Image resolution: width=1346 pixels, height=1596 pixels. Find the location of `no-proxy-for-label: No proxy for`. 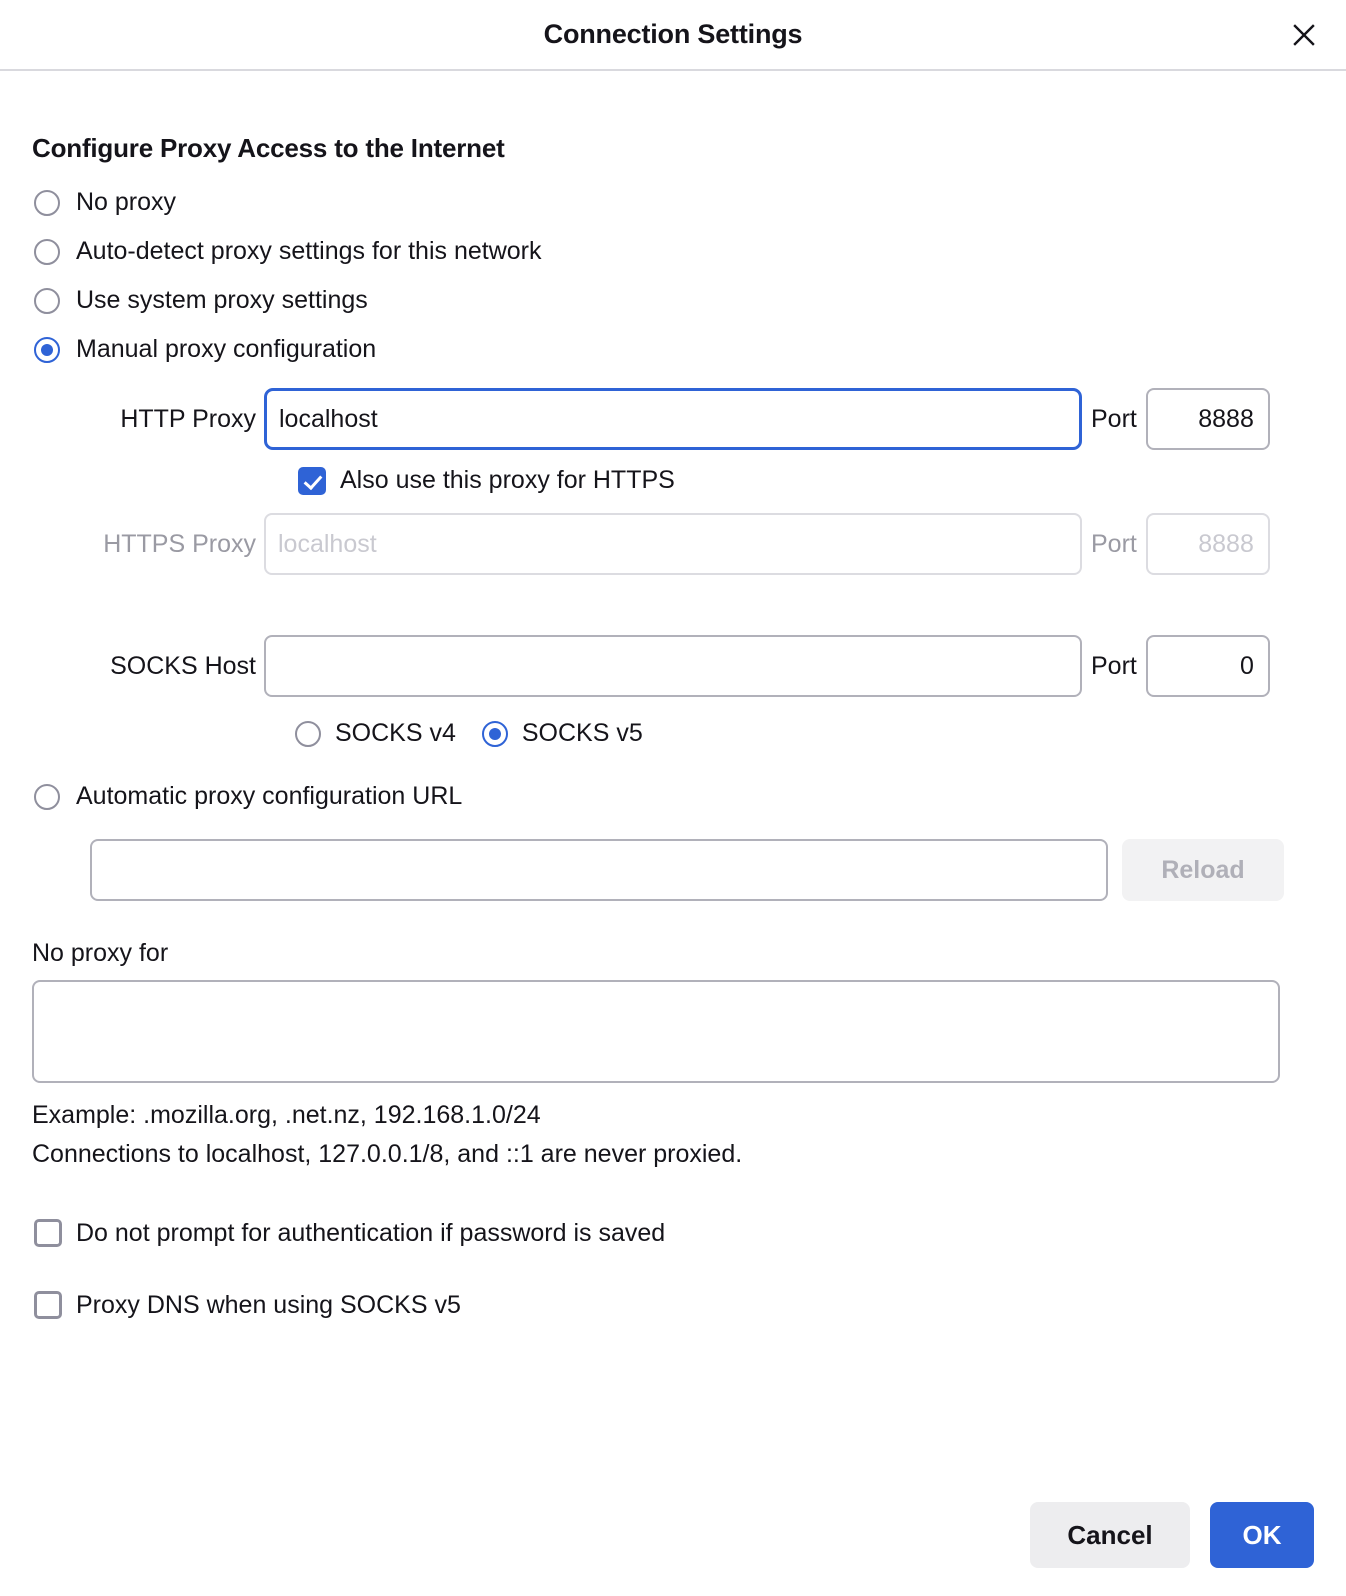

no-proxy-for-label: No proxy for is located at coordinates (100, 953).